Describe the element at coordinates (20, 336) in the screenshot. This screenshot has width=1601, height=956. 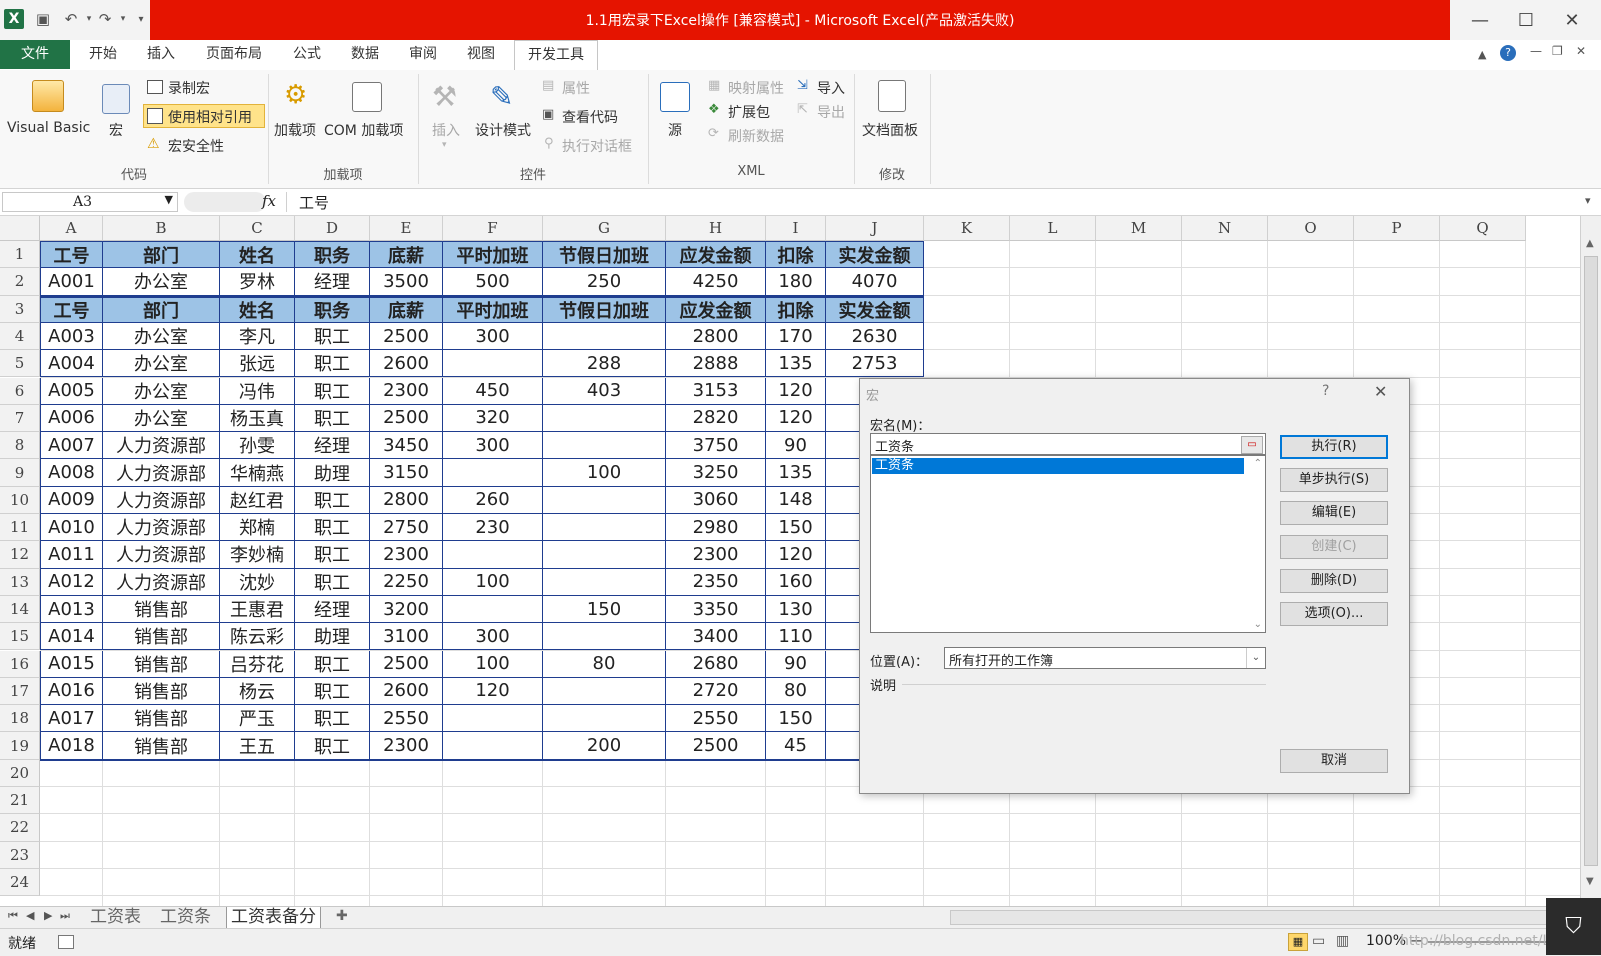
I see `row-header: 4` at that location.